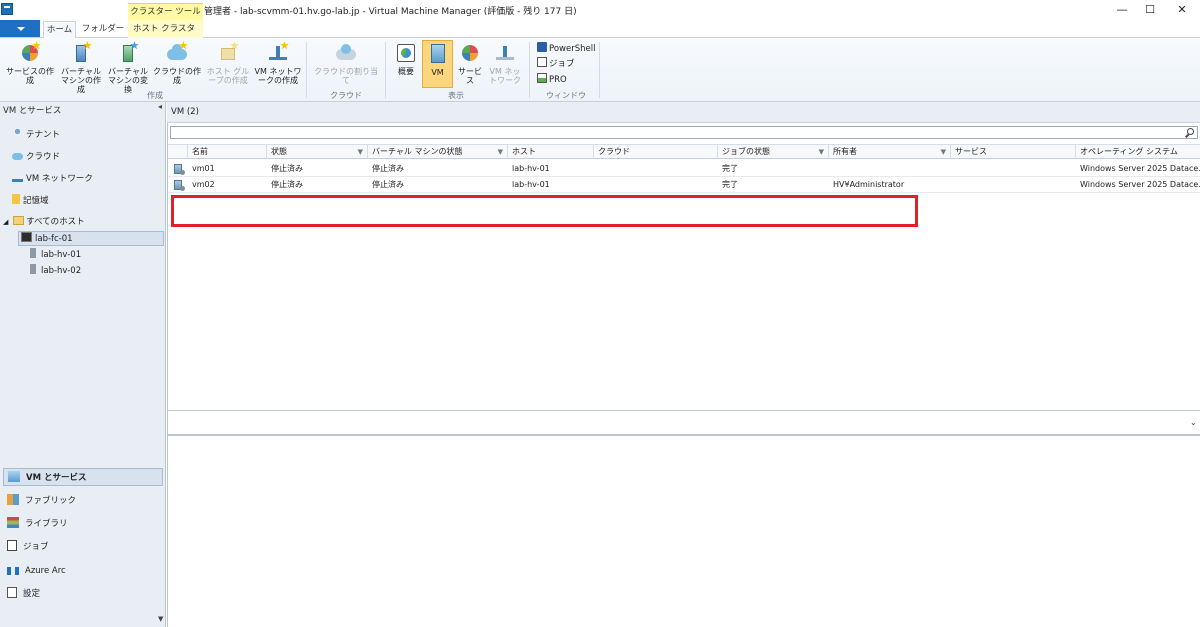 Image resolution: width=1200 pixels, height=627 pixels. I want to click on create-vm-network-button: VM ネットワークの作成, so click(278, 64).